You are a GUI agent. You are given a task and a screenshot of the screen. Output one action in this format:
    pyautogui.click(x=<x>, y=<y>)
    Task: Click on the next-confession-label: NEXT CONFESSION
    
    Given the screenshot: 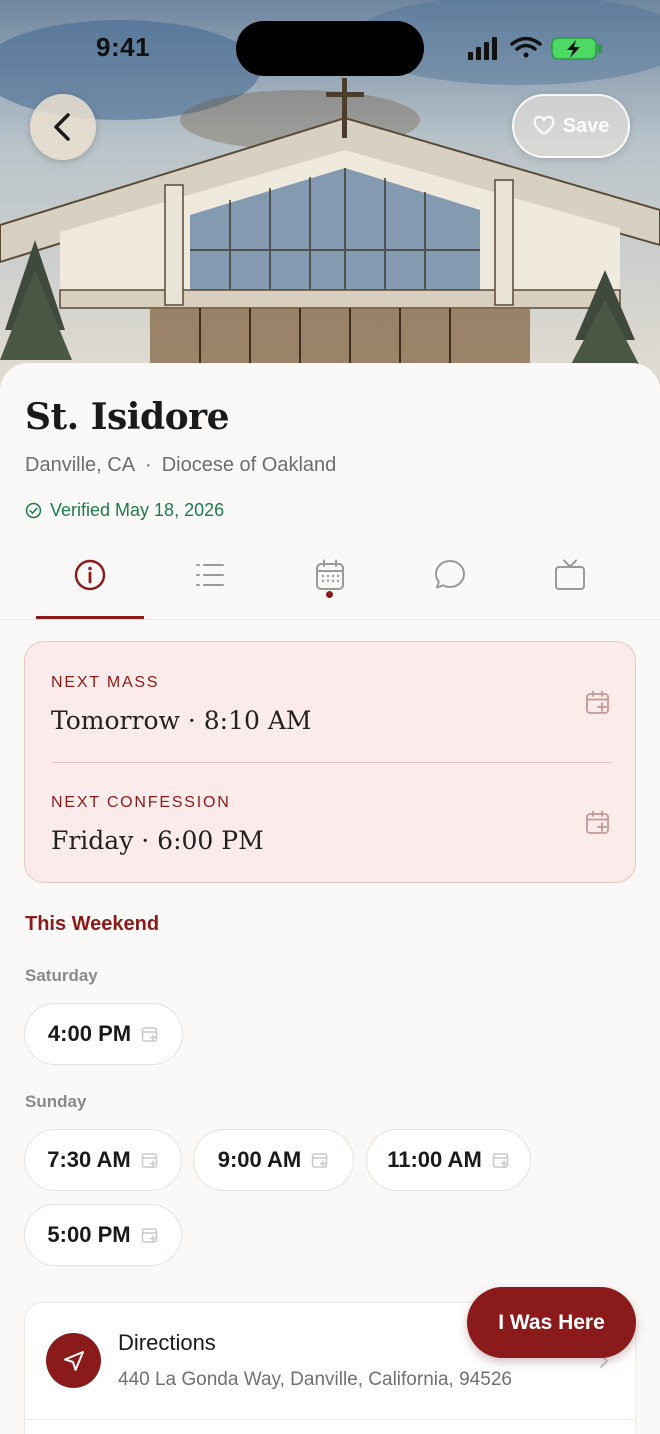 What is the action you would take?
    pyautogui.click(x=141, y=802)
    